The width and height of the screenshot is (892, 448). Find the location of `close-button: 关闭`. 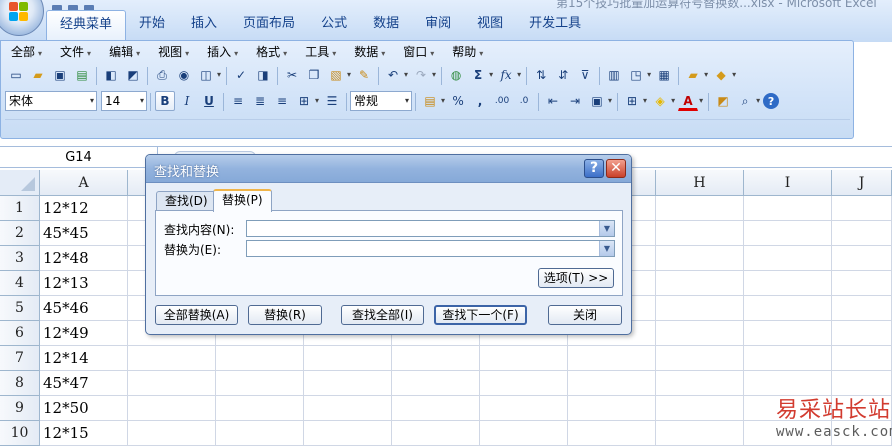

close-button: 关闭 is located at coordinates (585, 315).